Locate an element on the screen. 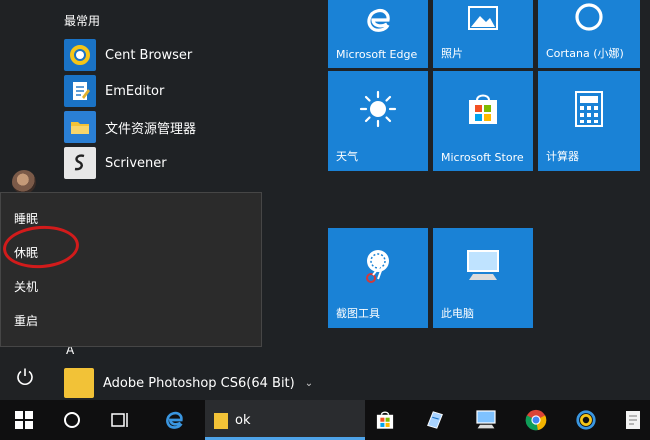 This screenshot has height=440, width=650. taskbar-emeditor is located at coordinates (435, 420).